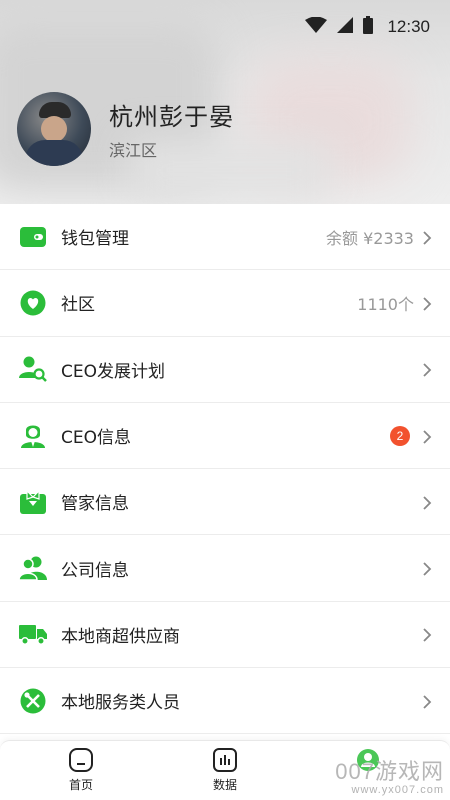  I want to click on person-search-icon, so click(33, 369).